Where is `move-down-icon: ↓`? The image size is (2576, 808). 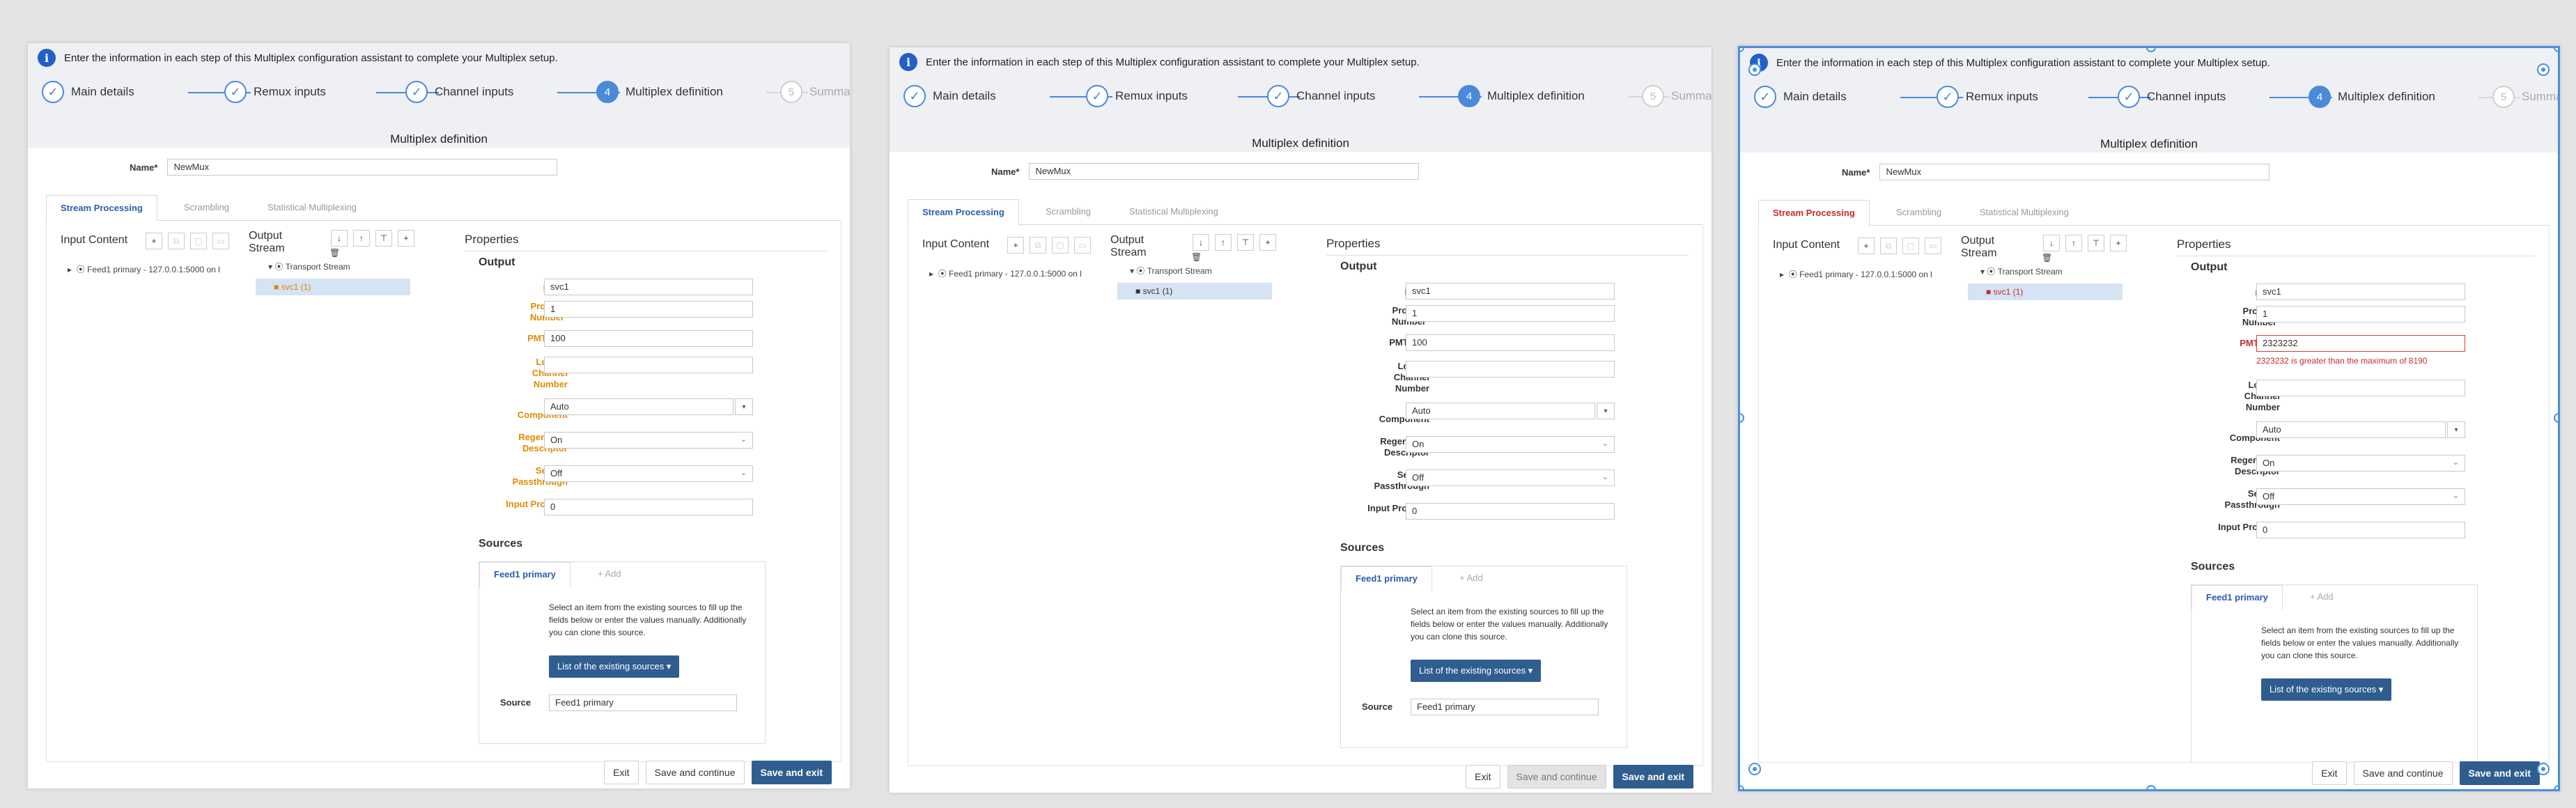 move-down-icon: ↓ is located at coordinates (339, 238).